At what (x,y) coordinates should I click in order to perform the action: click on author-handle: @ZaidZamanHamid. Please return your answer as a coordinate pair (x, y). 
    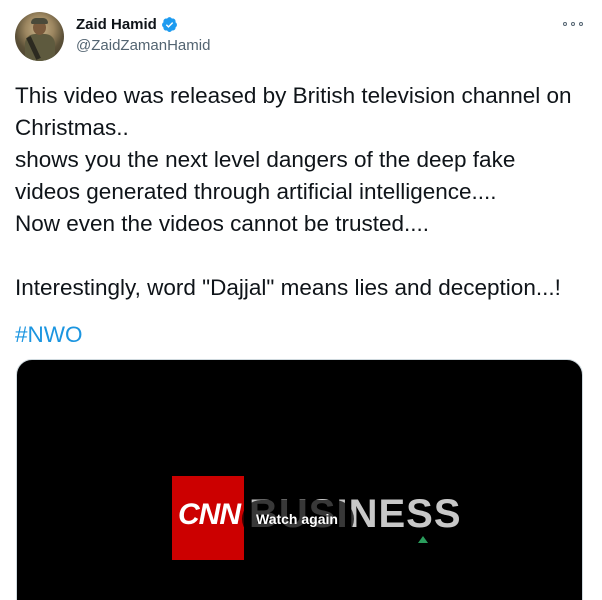
    Looking at the image, I should click on (143, 45).